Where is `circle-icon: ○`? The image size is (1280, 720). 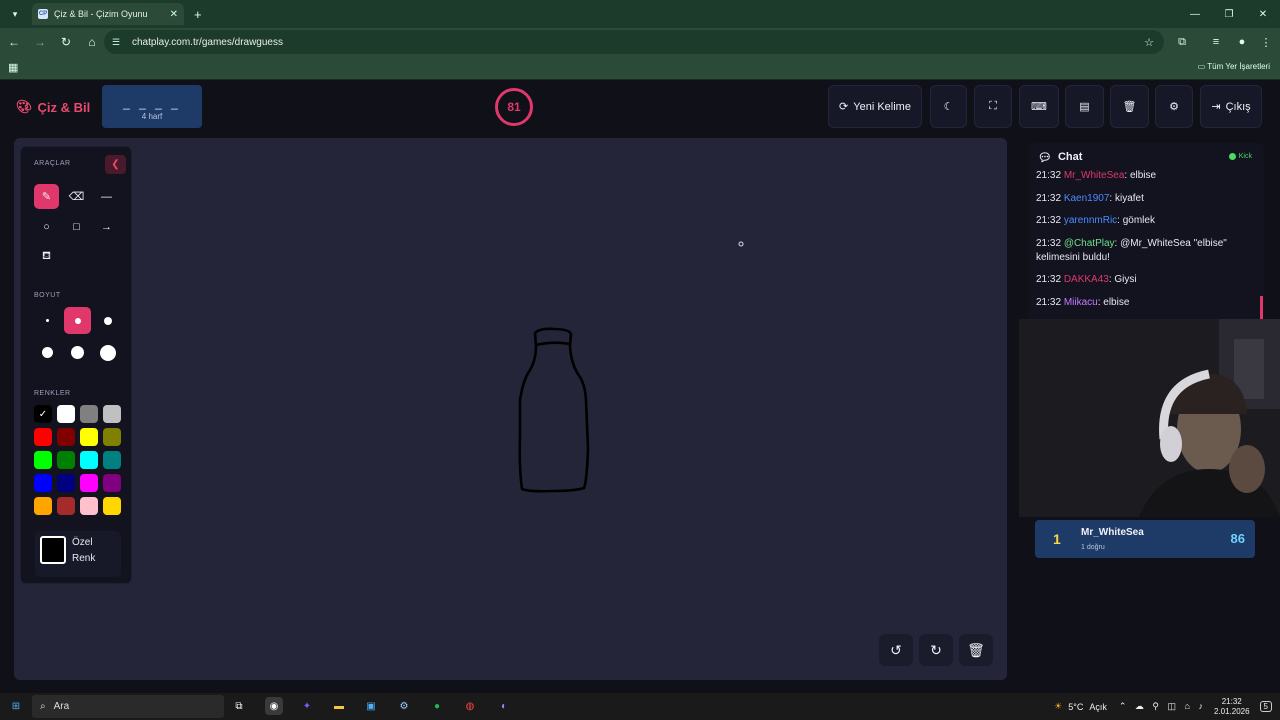
circle-icon: ○ is located at coordinates (46, 226).